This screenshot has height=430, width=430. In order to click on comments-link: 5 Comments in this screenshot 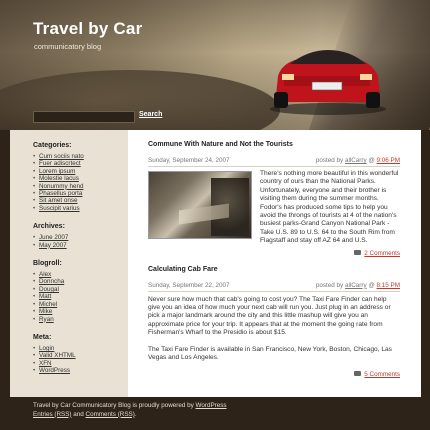, I will do `click(274, 374)`.